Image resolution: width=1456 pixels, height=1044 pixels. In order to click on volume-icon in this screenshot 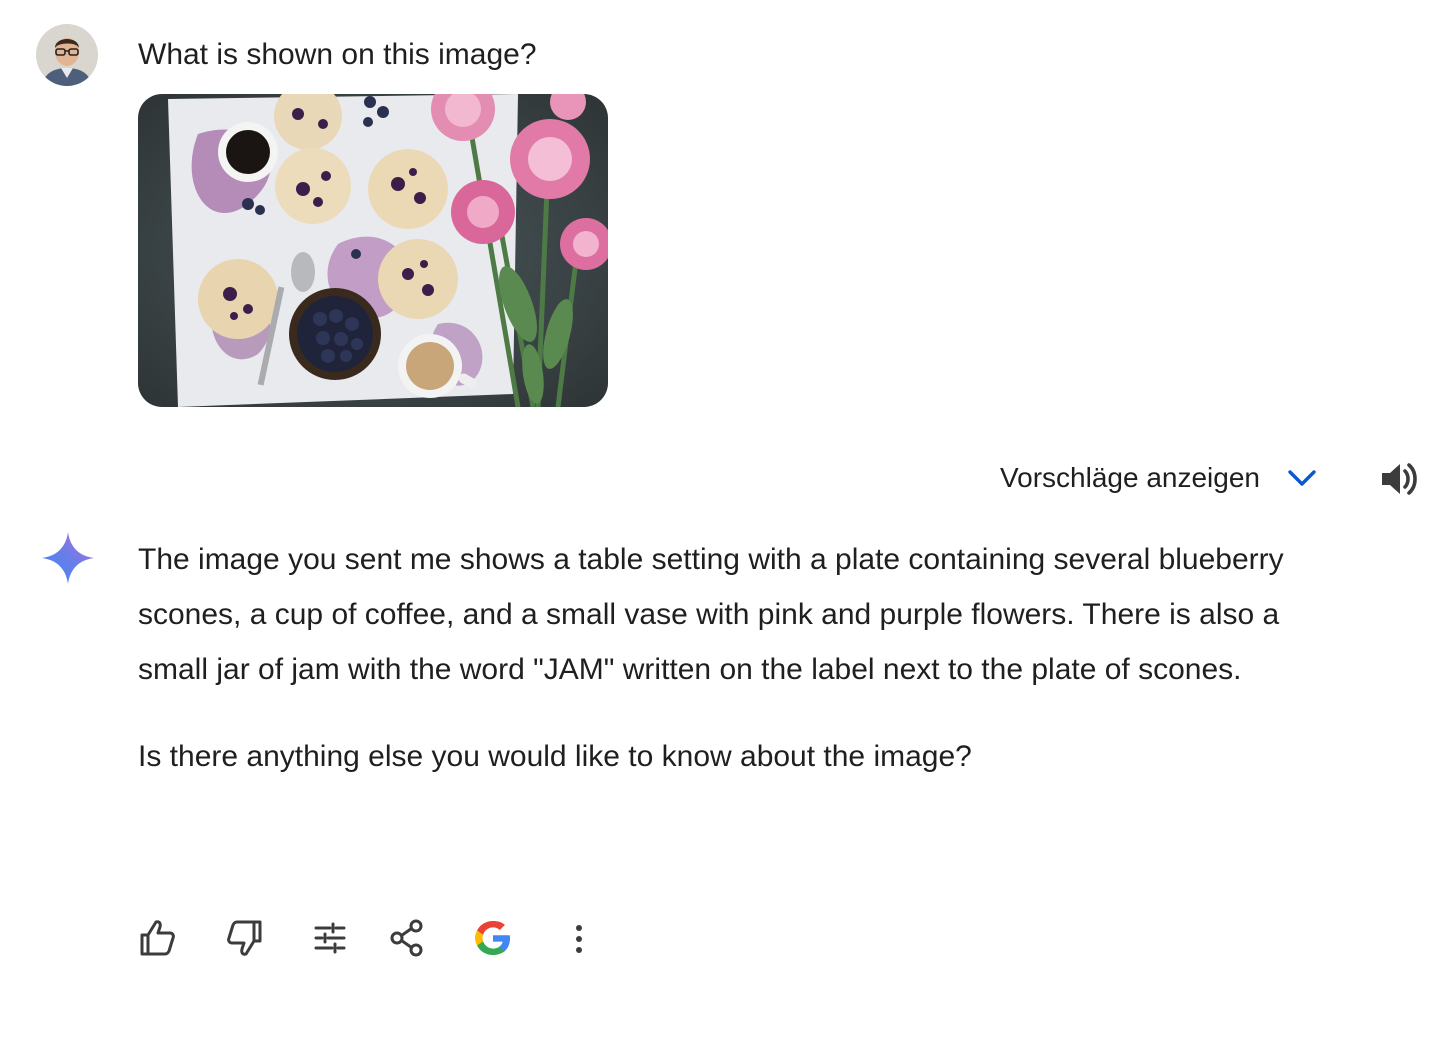, I will do `click(1399, 479)`.